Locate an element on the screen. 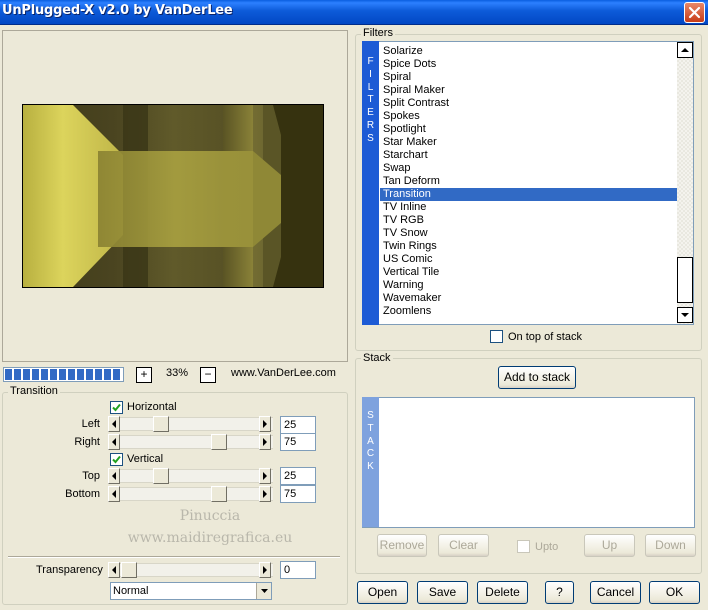 This screenshot has width=708, height=610. transparency-value-input: 0 is located at coordinates (298, 570).